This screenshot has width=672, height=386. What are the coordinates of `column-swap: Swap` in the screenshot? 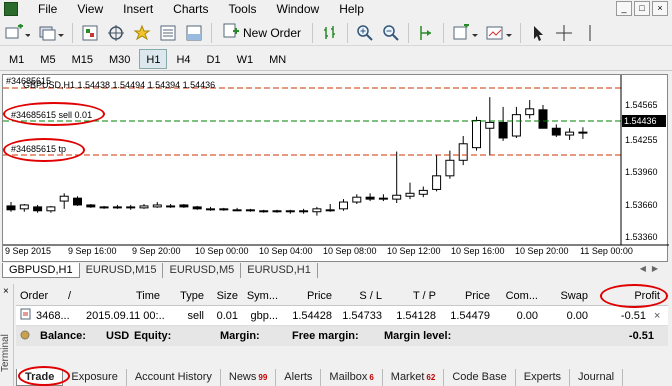 It's located at (567, 296).